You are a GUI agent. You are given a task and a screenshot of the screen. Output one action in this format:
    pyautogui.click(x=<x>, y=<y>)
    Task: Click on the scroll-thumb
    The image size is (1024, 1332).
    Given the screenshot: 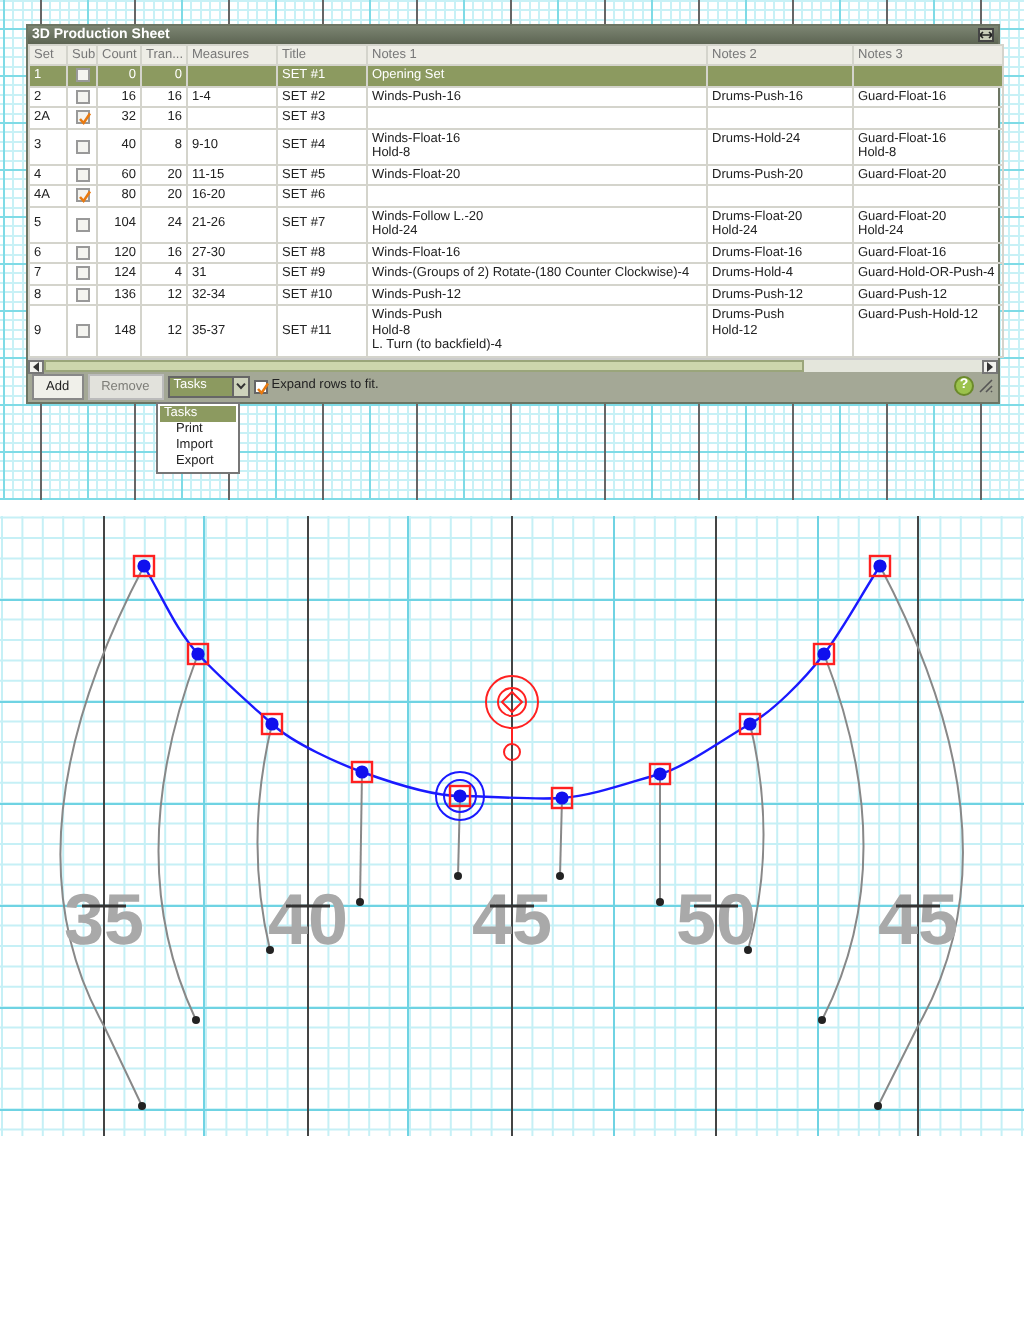 What is the action you would take?
    pyautogui.click(x=424, y=365)
    